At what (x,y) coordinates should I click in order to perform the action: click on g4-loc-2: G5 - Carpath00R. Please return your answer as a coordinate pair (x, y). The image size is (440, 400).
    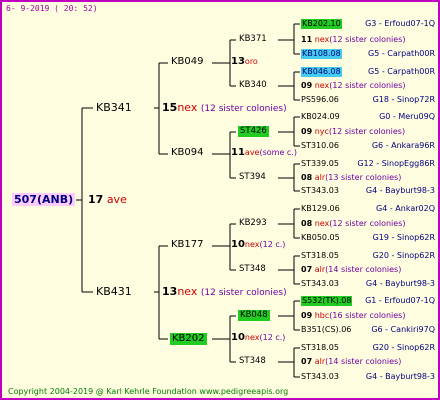
    Looking at the image, I should click on (401, 71).